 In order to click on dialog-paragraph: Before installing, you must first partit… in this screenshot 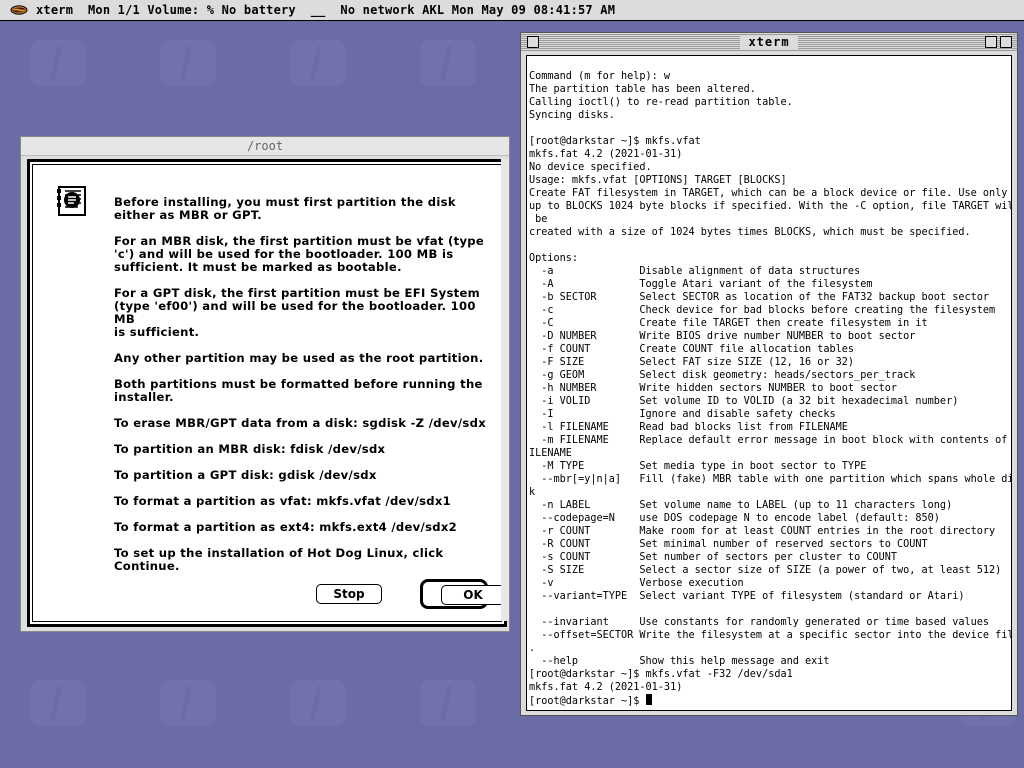, I will do `click(285, 208)`.